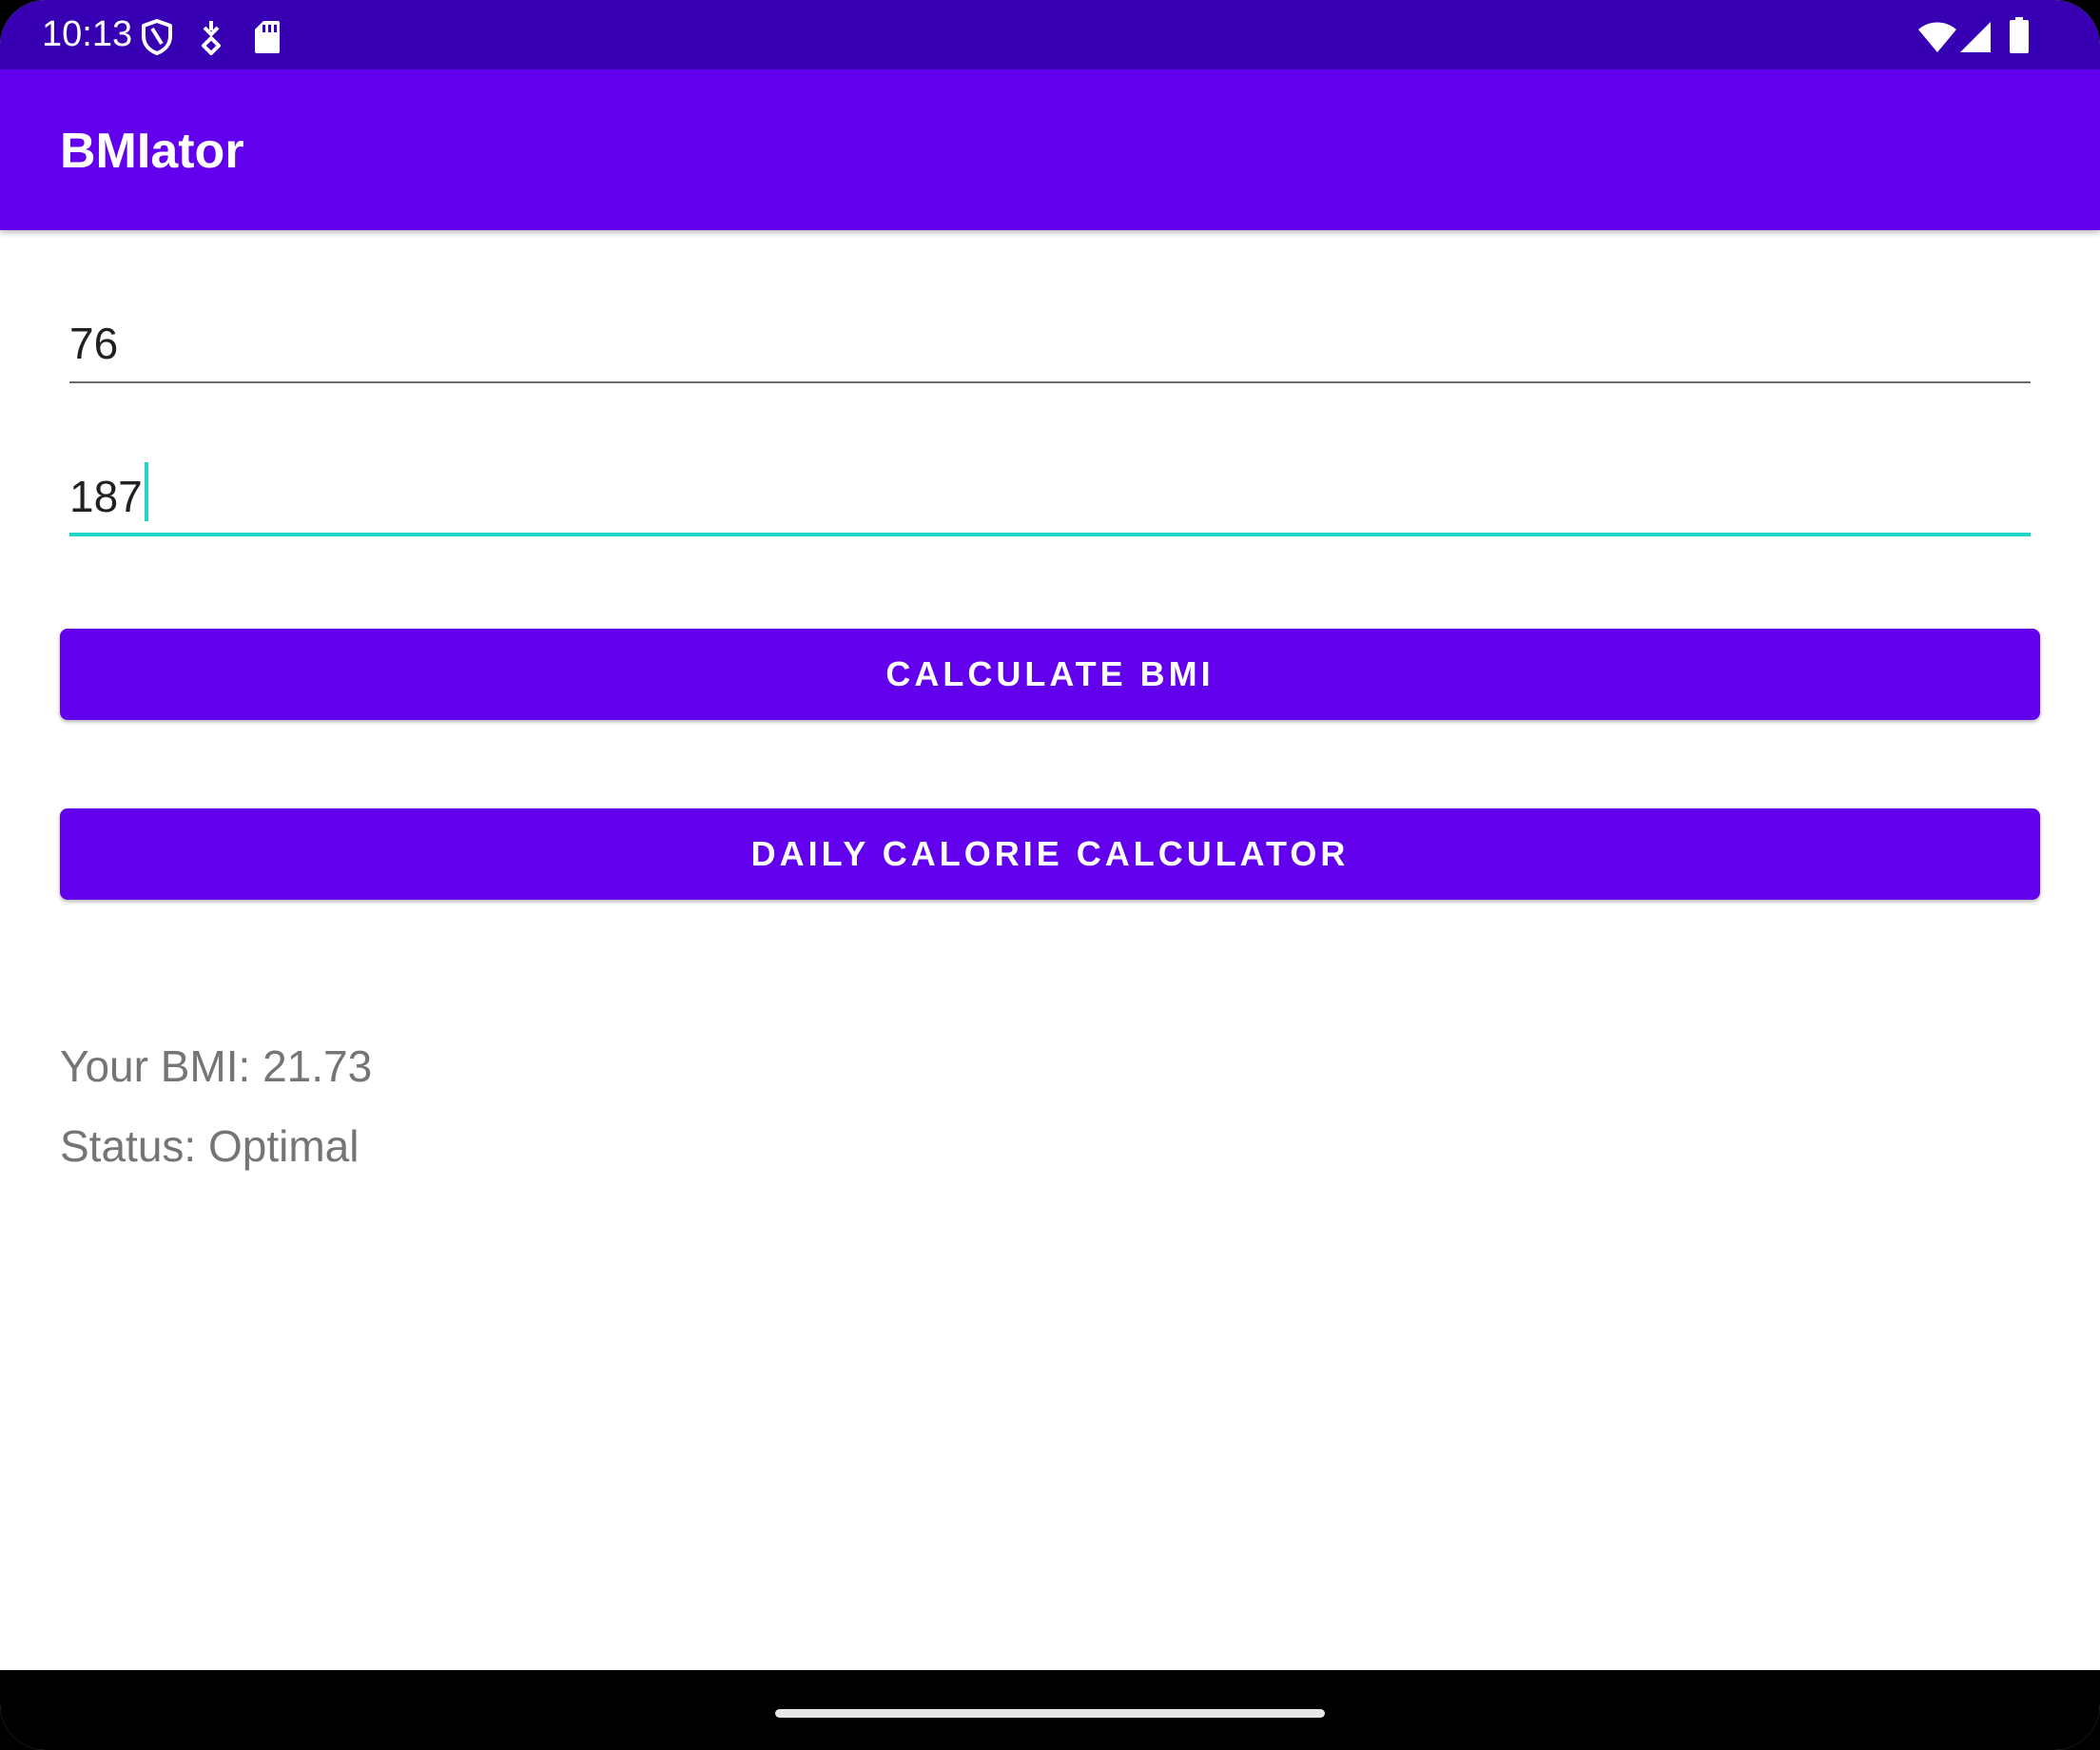  I want to click on height-input-underline, so click(1050, 534).